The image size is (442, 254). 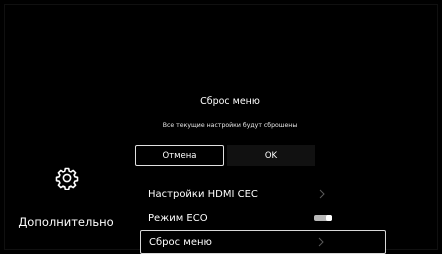 I want to click on settings-item-label: Режим ECO, so click(x=178, y=218).